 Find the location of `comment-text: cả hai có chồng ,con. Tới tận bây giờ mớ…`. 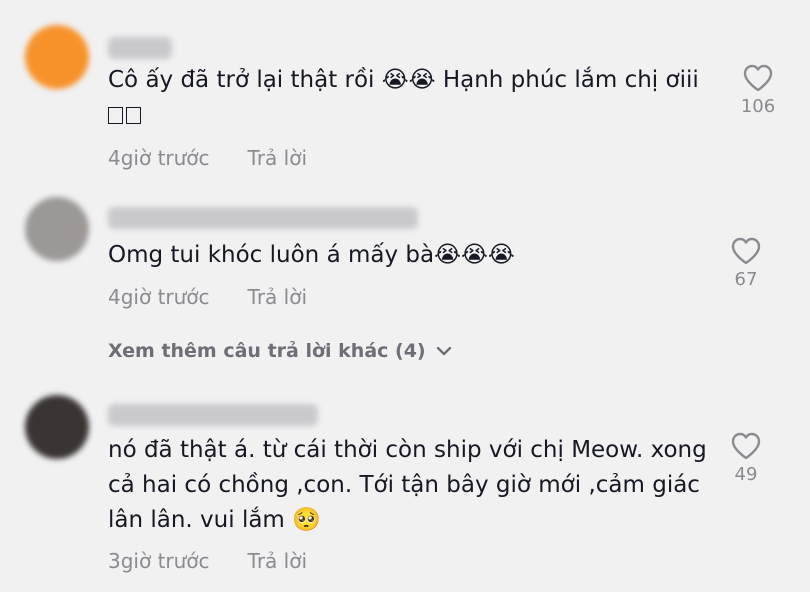

comment-text: cả hai có chồng ,con. Tới tận bây giờ mớ… is located at coordinates (404, 485).